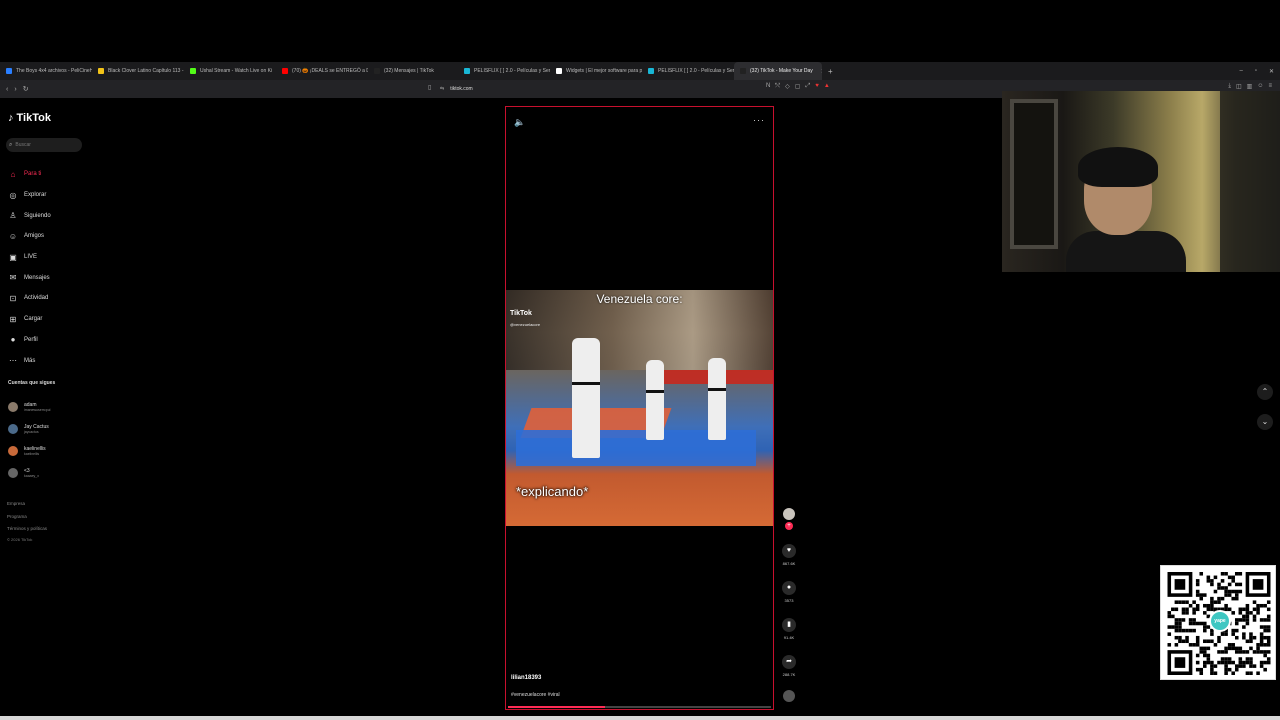 The width and height of the screenshot is (1280, 720). I want to click on author-avatar, so click(789, 514).